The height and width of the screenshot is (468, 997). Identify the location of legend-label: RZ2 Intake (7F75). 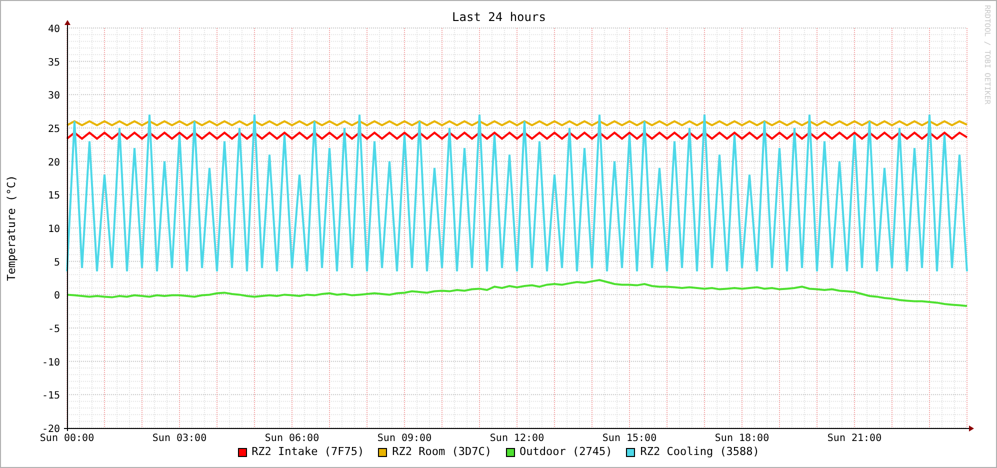
(308, 452).